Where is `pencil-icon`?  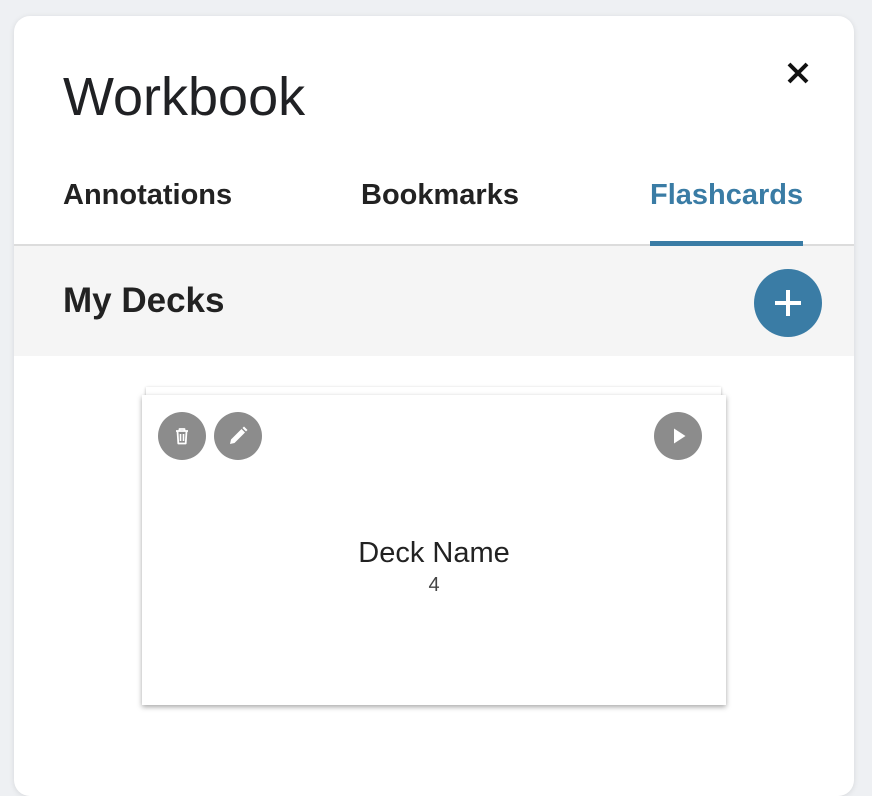
pencil-icon is located at coordinates (239, 435).